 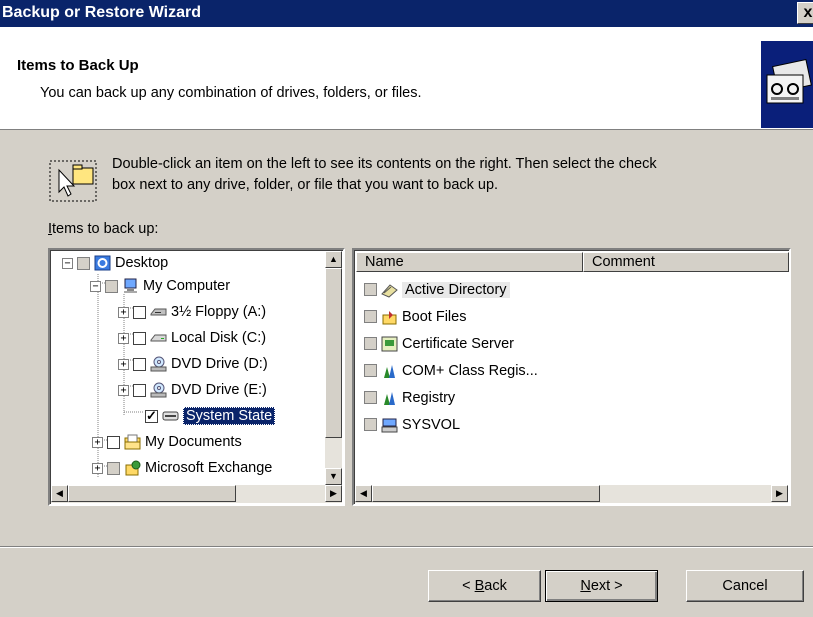 I want to click on checkbox-system-state, so click(x=151, y=416).